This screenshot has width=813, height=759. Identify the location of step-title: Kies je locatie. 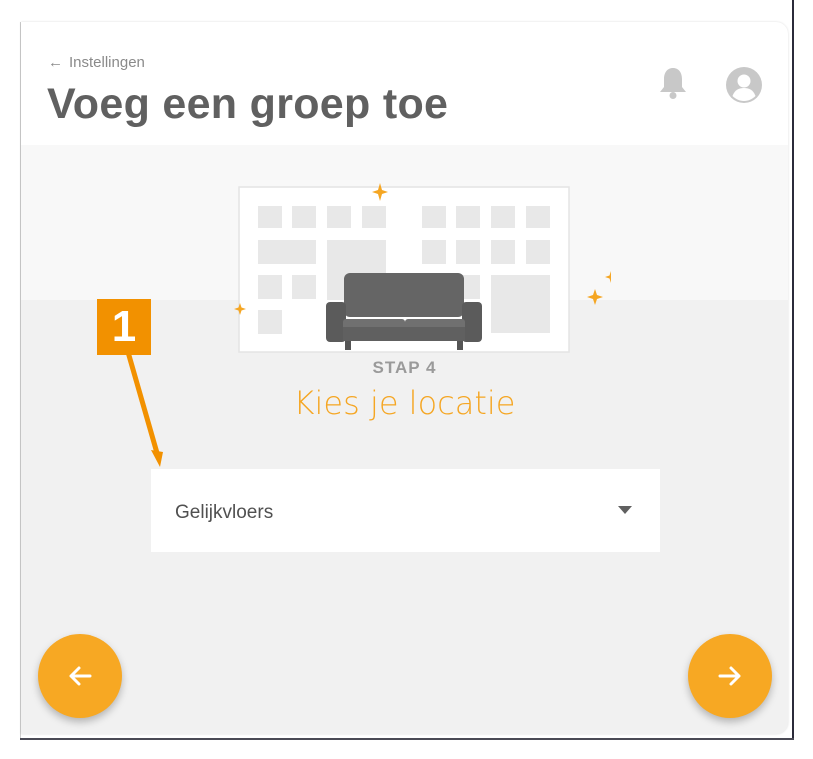
(404, 403).